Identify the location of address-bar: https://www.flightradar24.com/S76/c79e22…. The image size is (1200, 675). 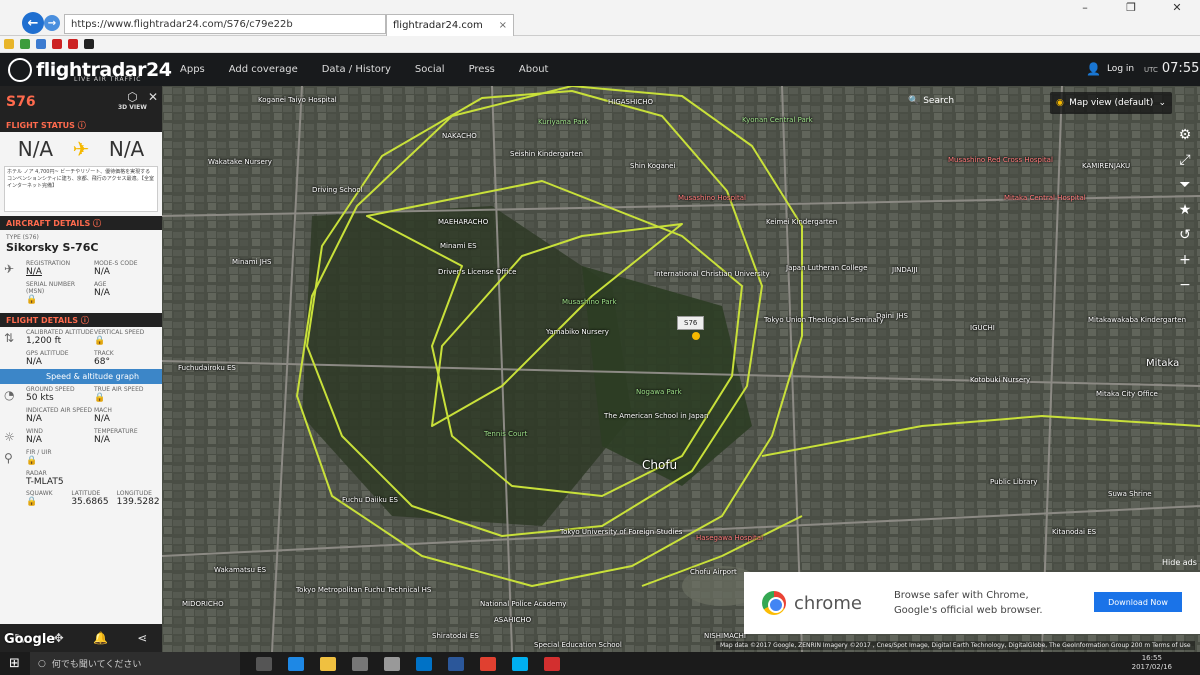
(225, 24).